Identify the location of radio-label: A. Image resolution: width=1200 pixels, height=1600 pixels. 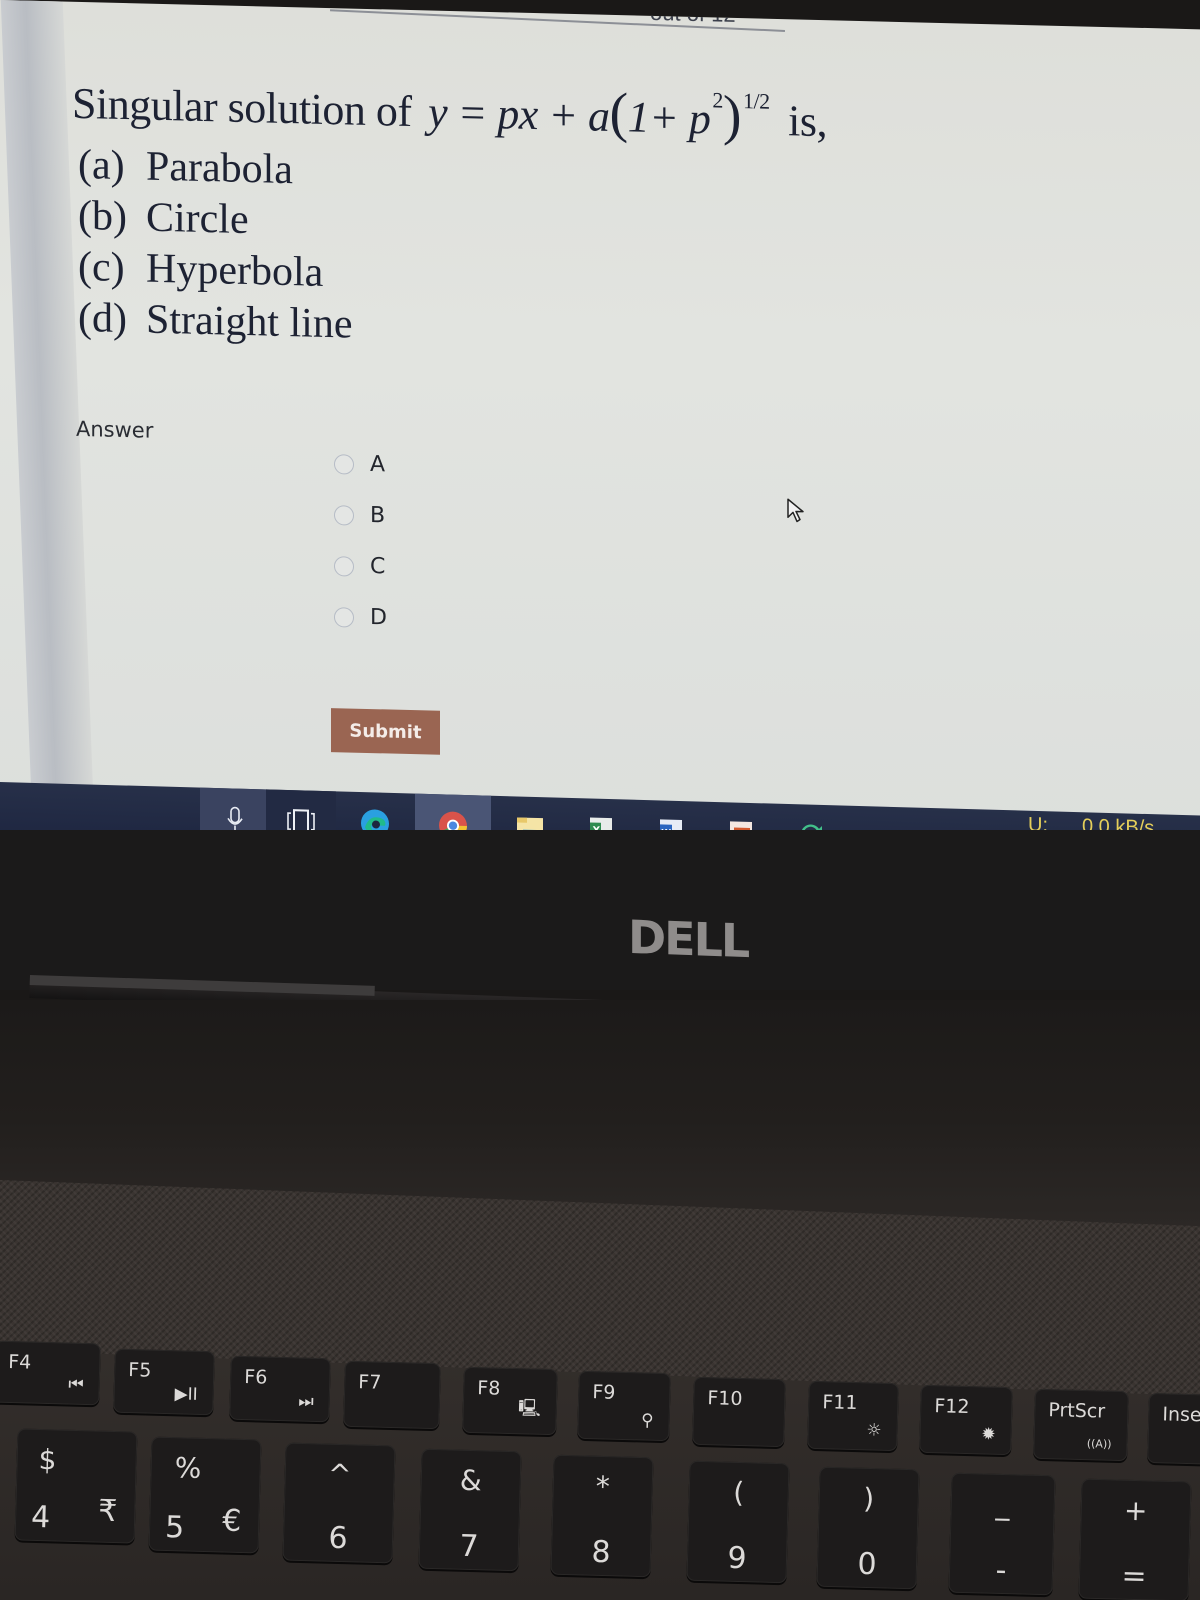
(377, 464).